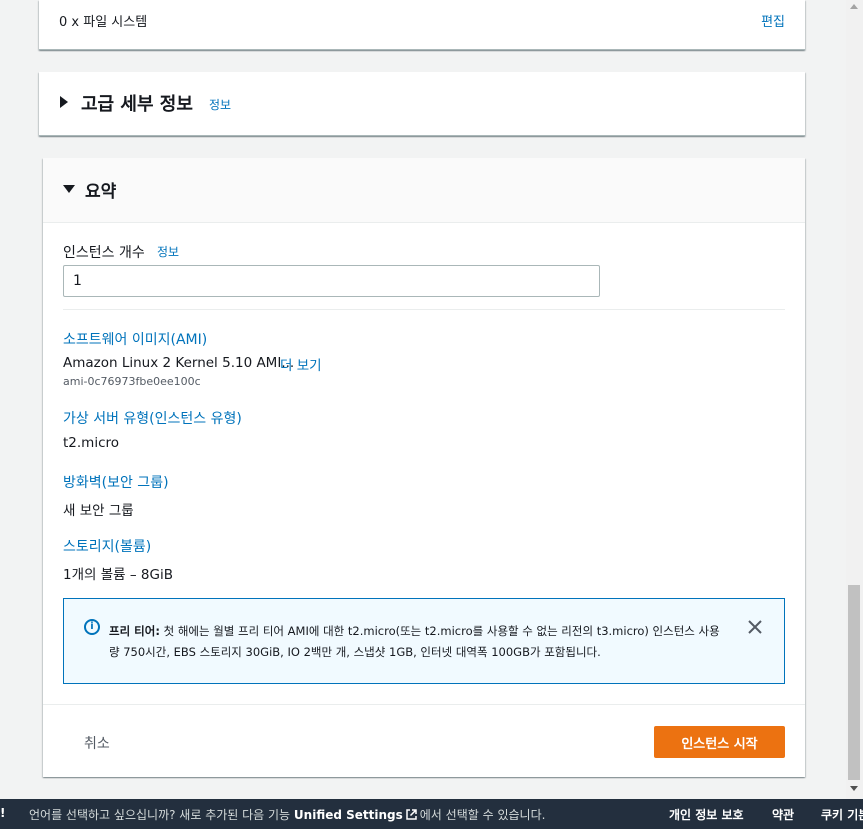 This screenshot has width=863, height=829. Describe the element at coordinates (132, 381) in the screenshot. I see `ami-id: ami-0c76973fbe0ee100c` at that location.